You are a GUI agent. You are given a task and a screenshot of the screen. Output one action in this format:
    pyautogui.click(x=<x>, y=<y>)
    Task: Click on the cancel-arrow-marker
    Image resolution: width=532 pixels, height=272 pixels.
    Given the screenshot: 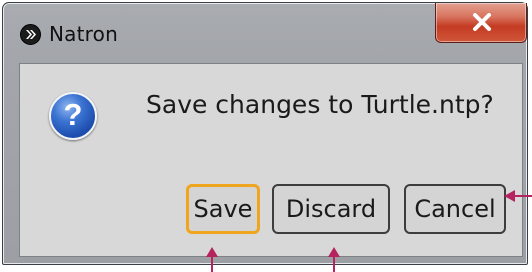 What is the action you would take?
    pyautogui.click(x=518, y=196)
    